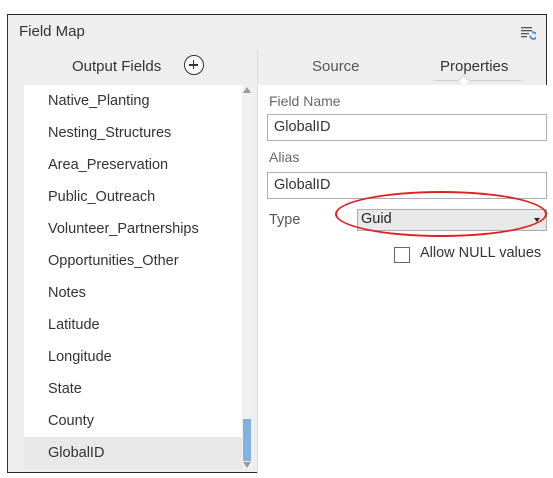  What do you see at coordinates (474, 66) in the screenshot?
I see `tab-properties: Properties` at bounding box center [474, 66].